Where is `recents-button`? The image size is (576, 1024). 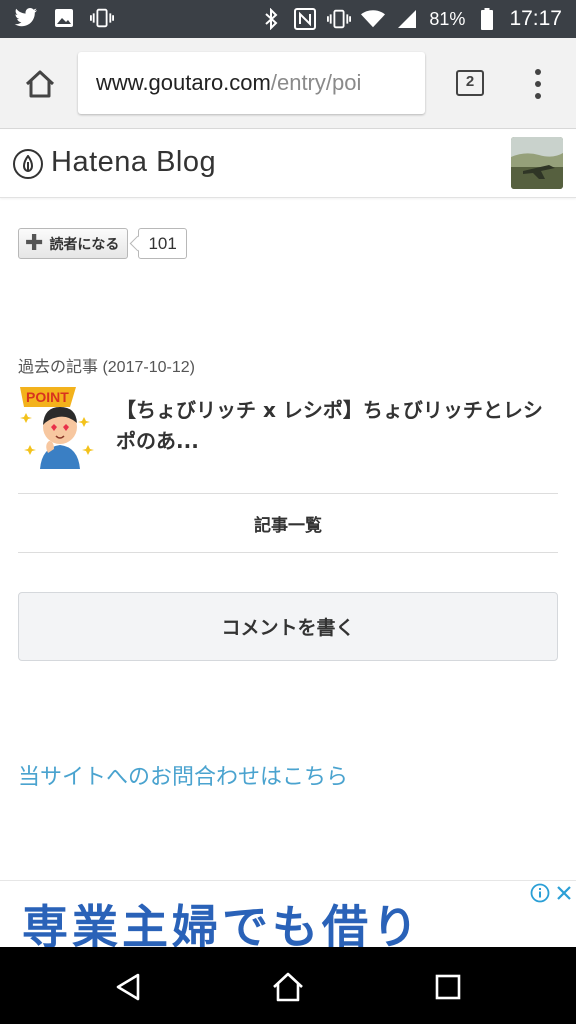
recents-button is located at coordinates (448, 987).